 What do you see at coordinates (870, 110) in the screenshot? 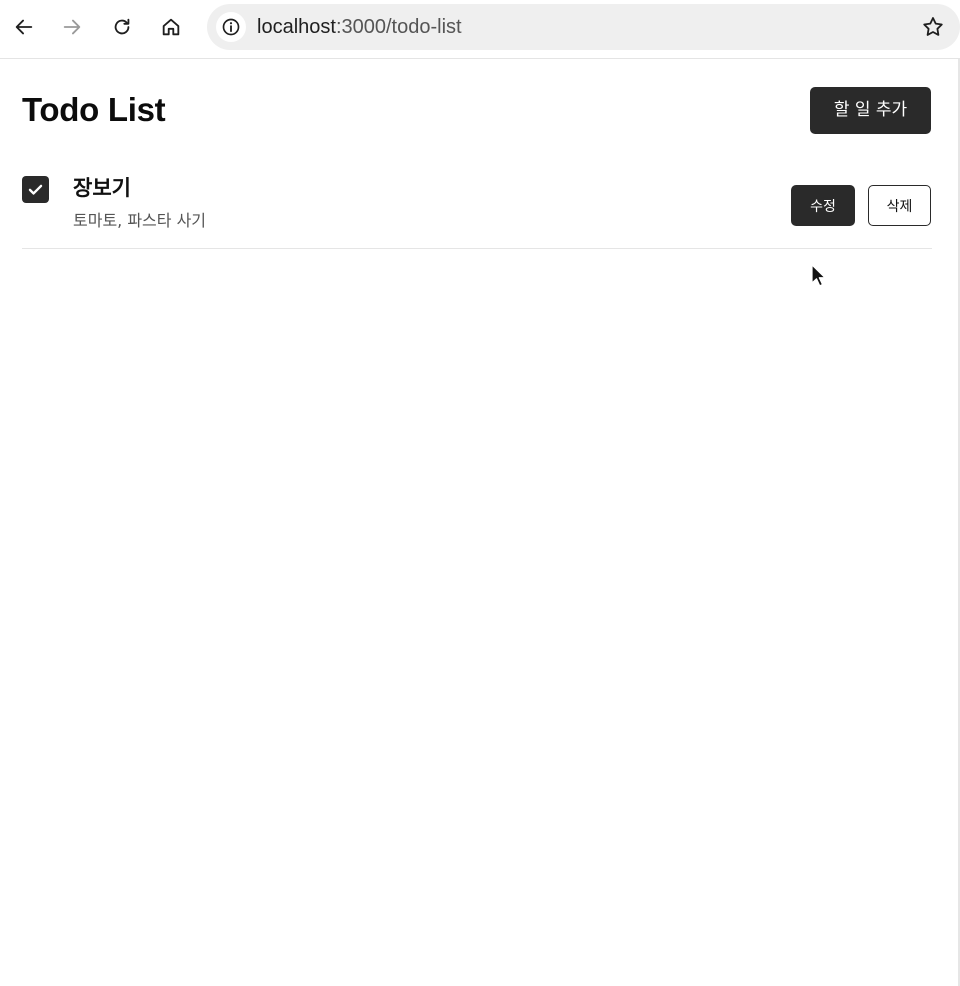
I see `add-todo-button: 할 일 추가` at bounding box center [870, 110].